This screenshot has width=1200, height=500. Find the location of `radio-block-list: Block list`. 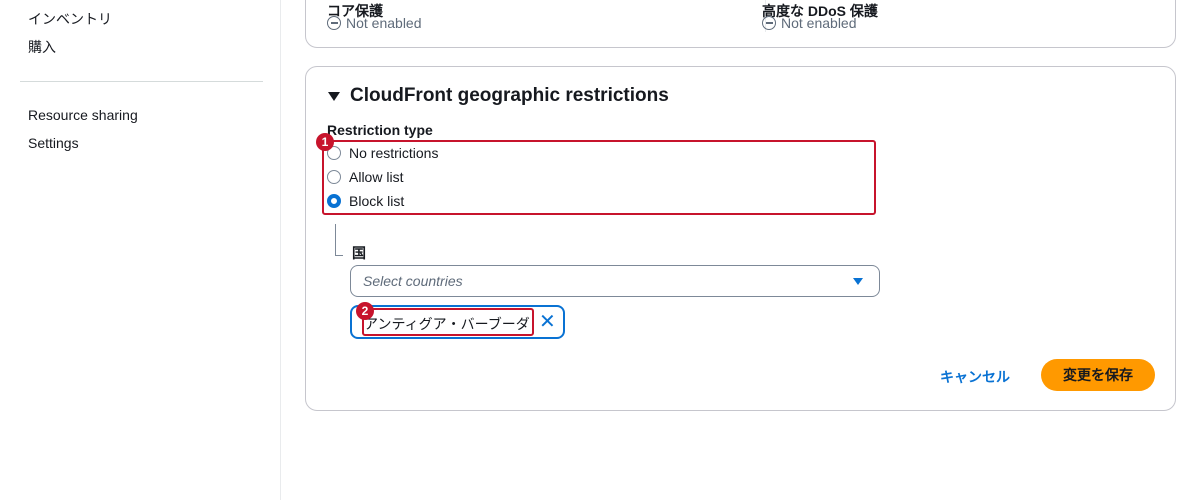

radio-block-list: Block list is located at coordinates (365, 201).